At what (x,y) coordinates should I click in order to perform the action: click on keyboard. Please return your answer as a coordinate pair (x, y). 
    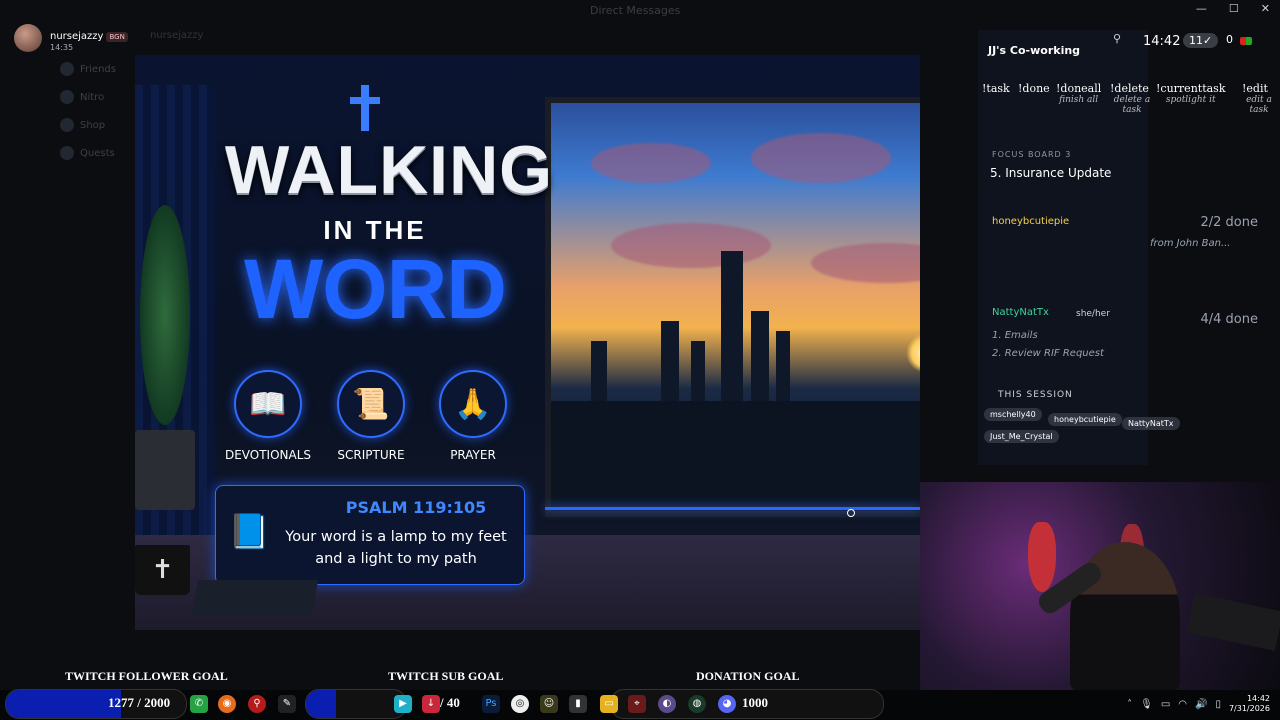
    Looking at the image, I should click on (1233, 622).